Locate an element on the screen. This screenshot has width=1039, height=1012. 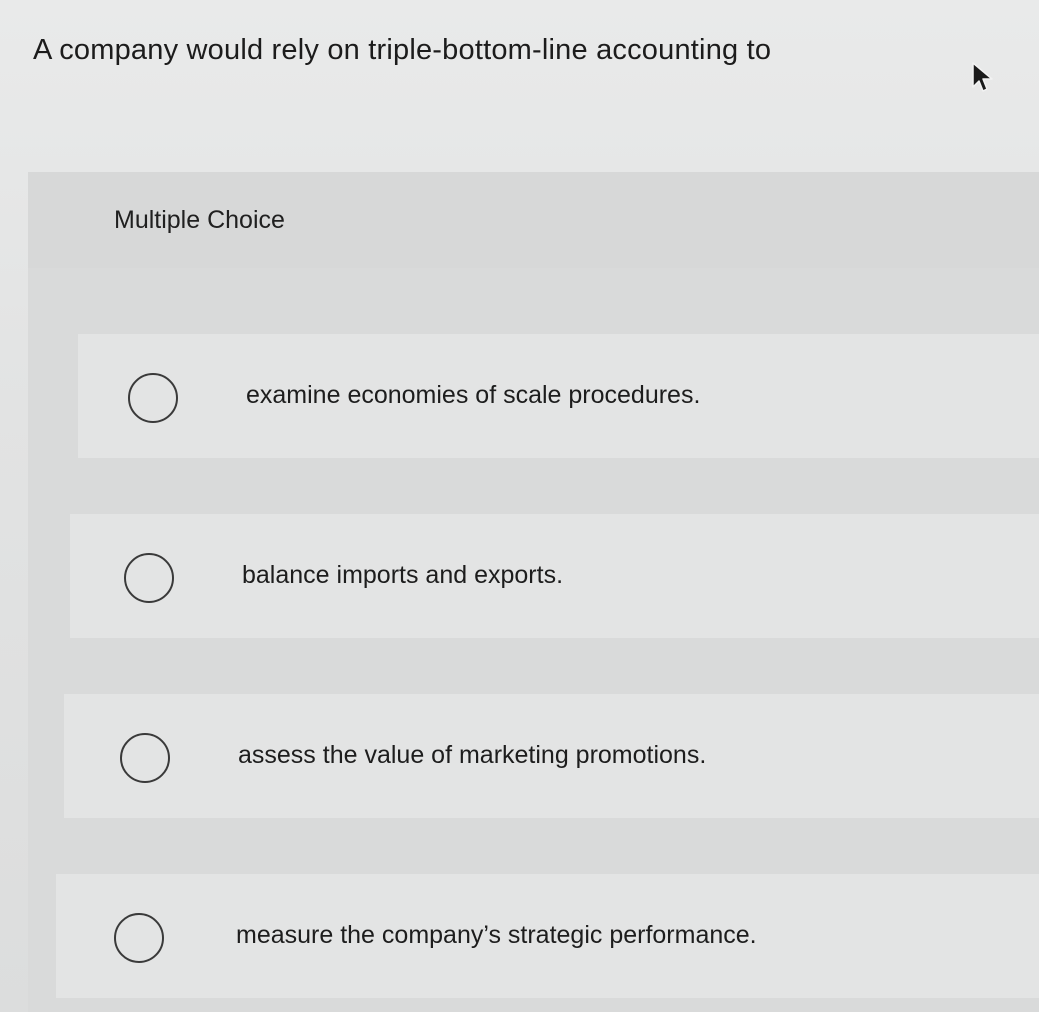
choice-label: balance imports and exports. is located at coordinates (403, 575).